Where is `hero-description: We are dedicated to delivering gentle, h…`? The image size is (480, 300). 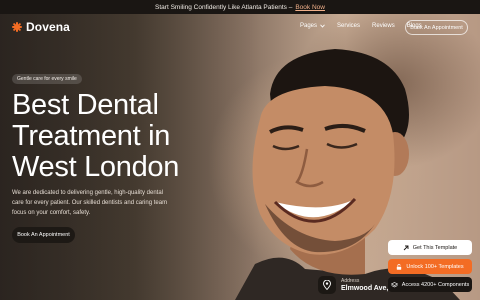 hero-description: We are dedicated to delivering gentle, h… is located at coordinates (90, 203).